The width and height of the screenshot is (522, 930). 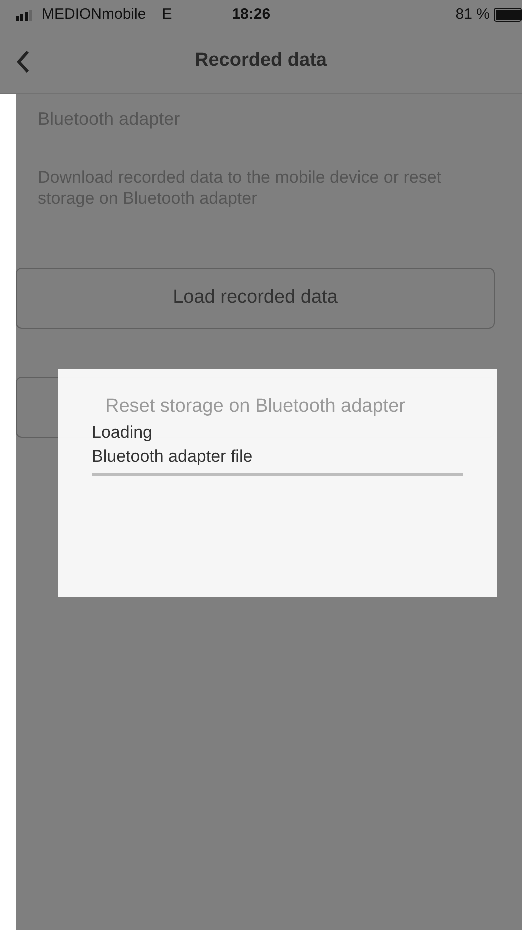 What do you see at coordinates (94, 14) in the screenshot?
I see `carrier-name: MEDIONmobile` at bounding box center [94, 14].